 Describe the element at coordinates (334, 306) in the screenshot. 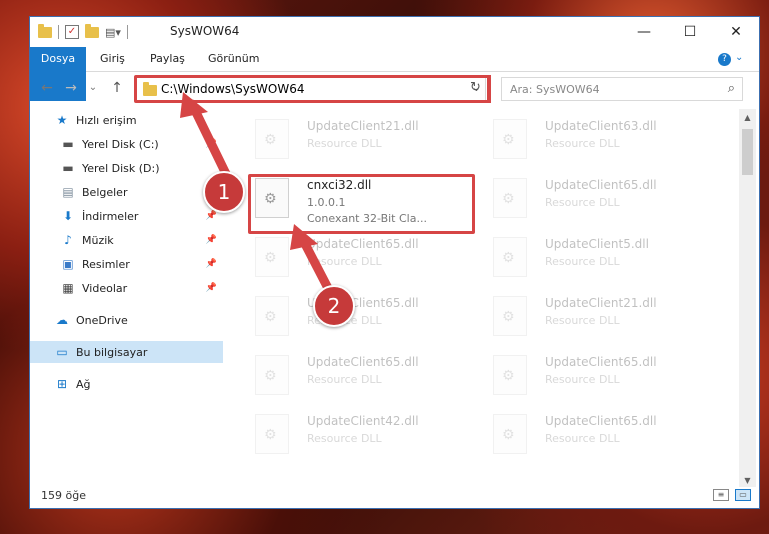

I see `step-badge-2: 2` at that location.